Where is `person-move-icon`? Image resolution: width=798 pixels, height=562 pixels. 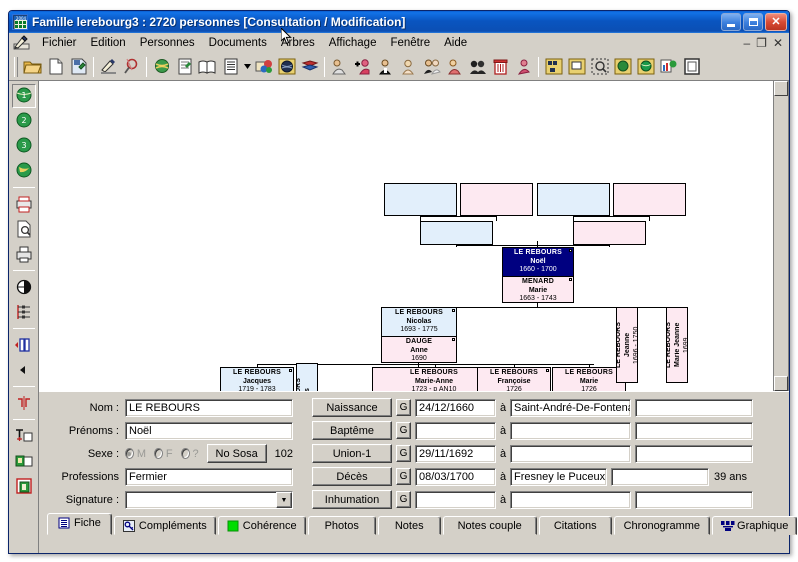 person-move-icon is located at coordinates (523, 66).